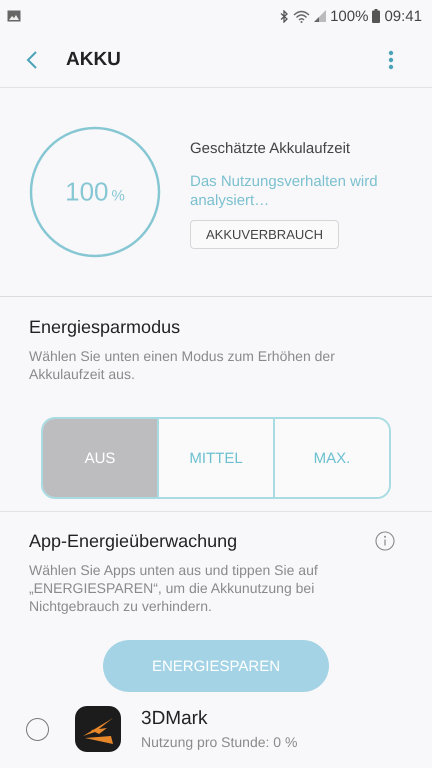 The image size is (432, 768). Describe the element at coordinates (32, 60) in the screenshot. I see `back-icon` at that location.